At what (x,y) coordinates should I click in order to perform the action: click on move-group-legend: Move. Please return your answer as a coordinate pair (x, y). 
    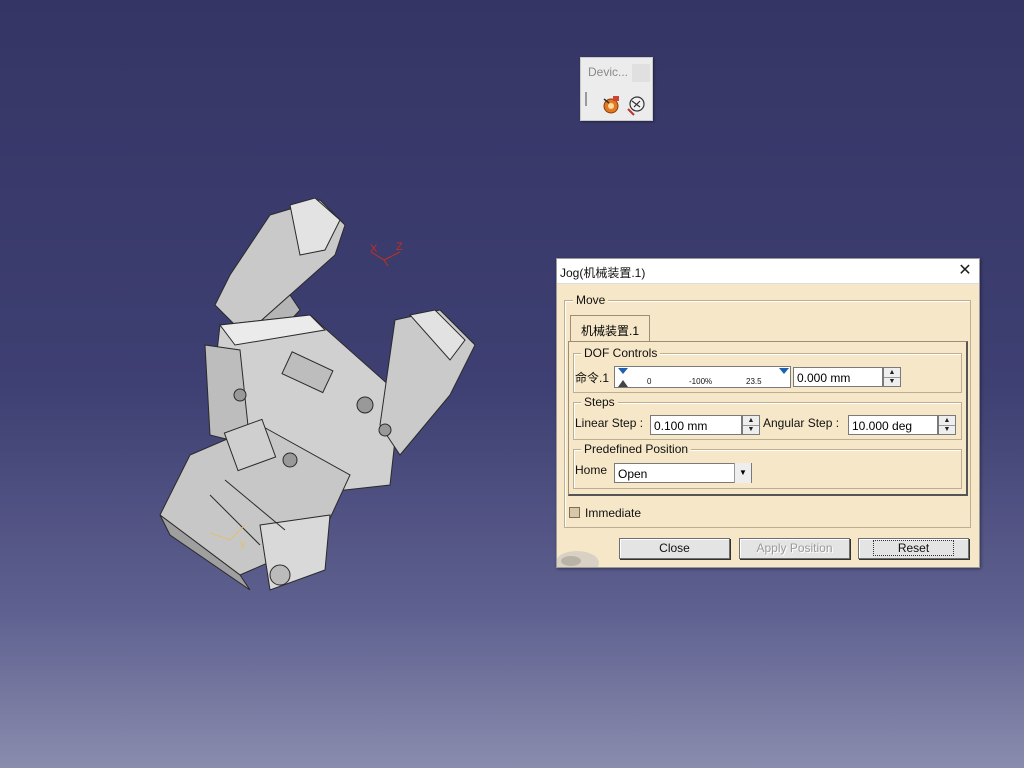
    Looking at the image, I should click on (591, 300).